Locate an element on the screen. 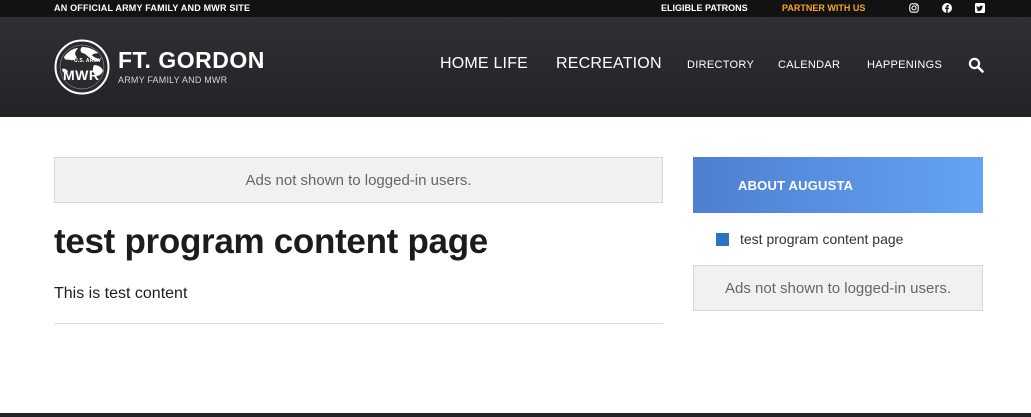 The image size is (1031, 417). twitter-icon is located at coordinates (979, 7).